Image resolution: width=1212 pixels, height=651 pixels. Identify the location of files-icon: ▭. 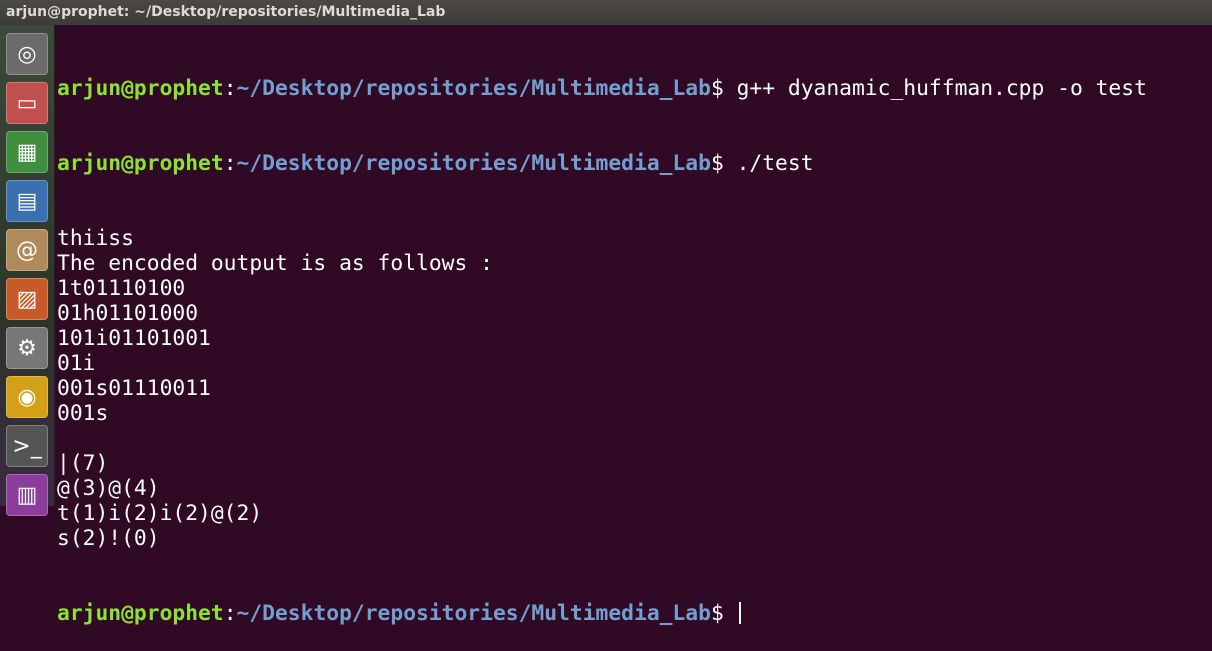
(27, 103).